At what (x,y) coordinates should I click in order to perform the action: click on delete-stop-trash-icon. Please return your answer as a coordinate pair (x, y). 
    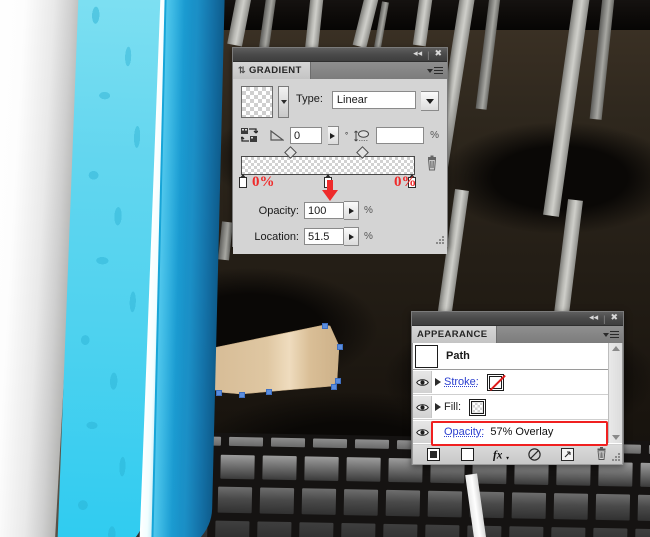
    Looking at the image, I should click on (432, 164).